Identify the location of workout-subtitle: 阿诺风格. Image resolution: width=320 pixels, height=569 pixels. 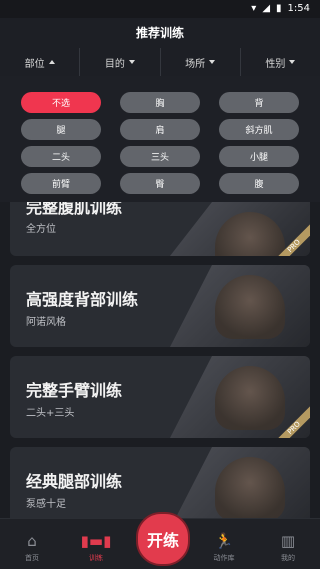
(46, 322).